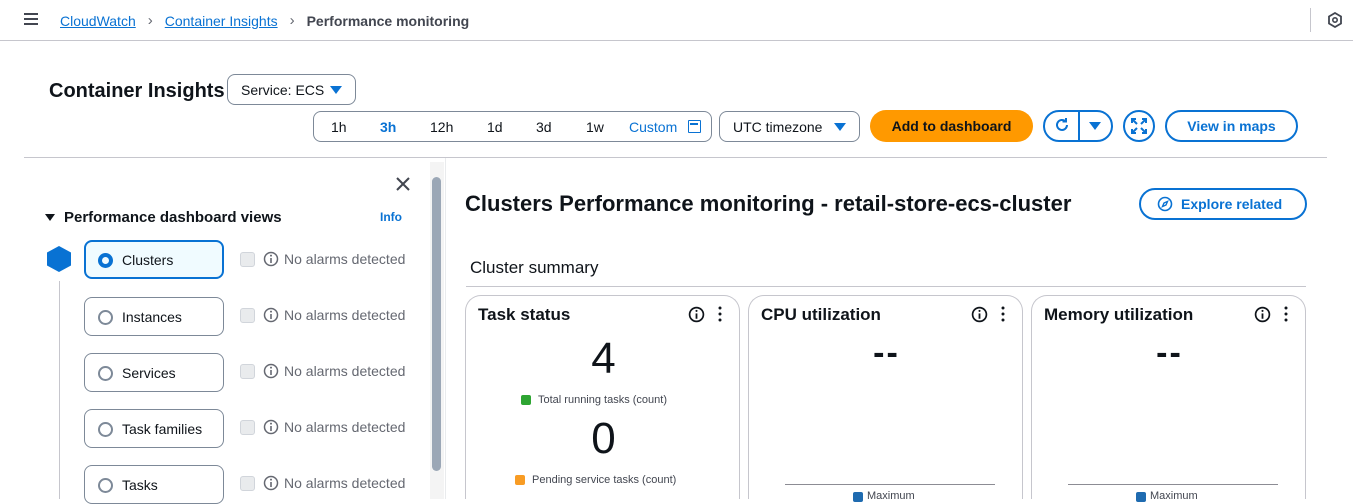  What do you see at coordinates (221, 21) in the screenshot?
I see `breadcrumb-container-insights: Container Insights` at bounding box center [221, 21].